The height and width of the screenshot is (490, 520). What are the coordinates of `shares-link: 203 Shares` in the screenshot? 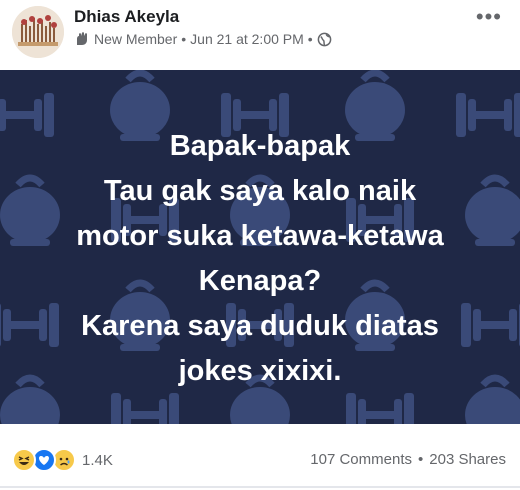 It's located at (467, 459).